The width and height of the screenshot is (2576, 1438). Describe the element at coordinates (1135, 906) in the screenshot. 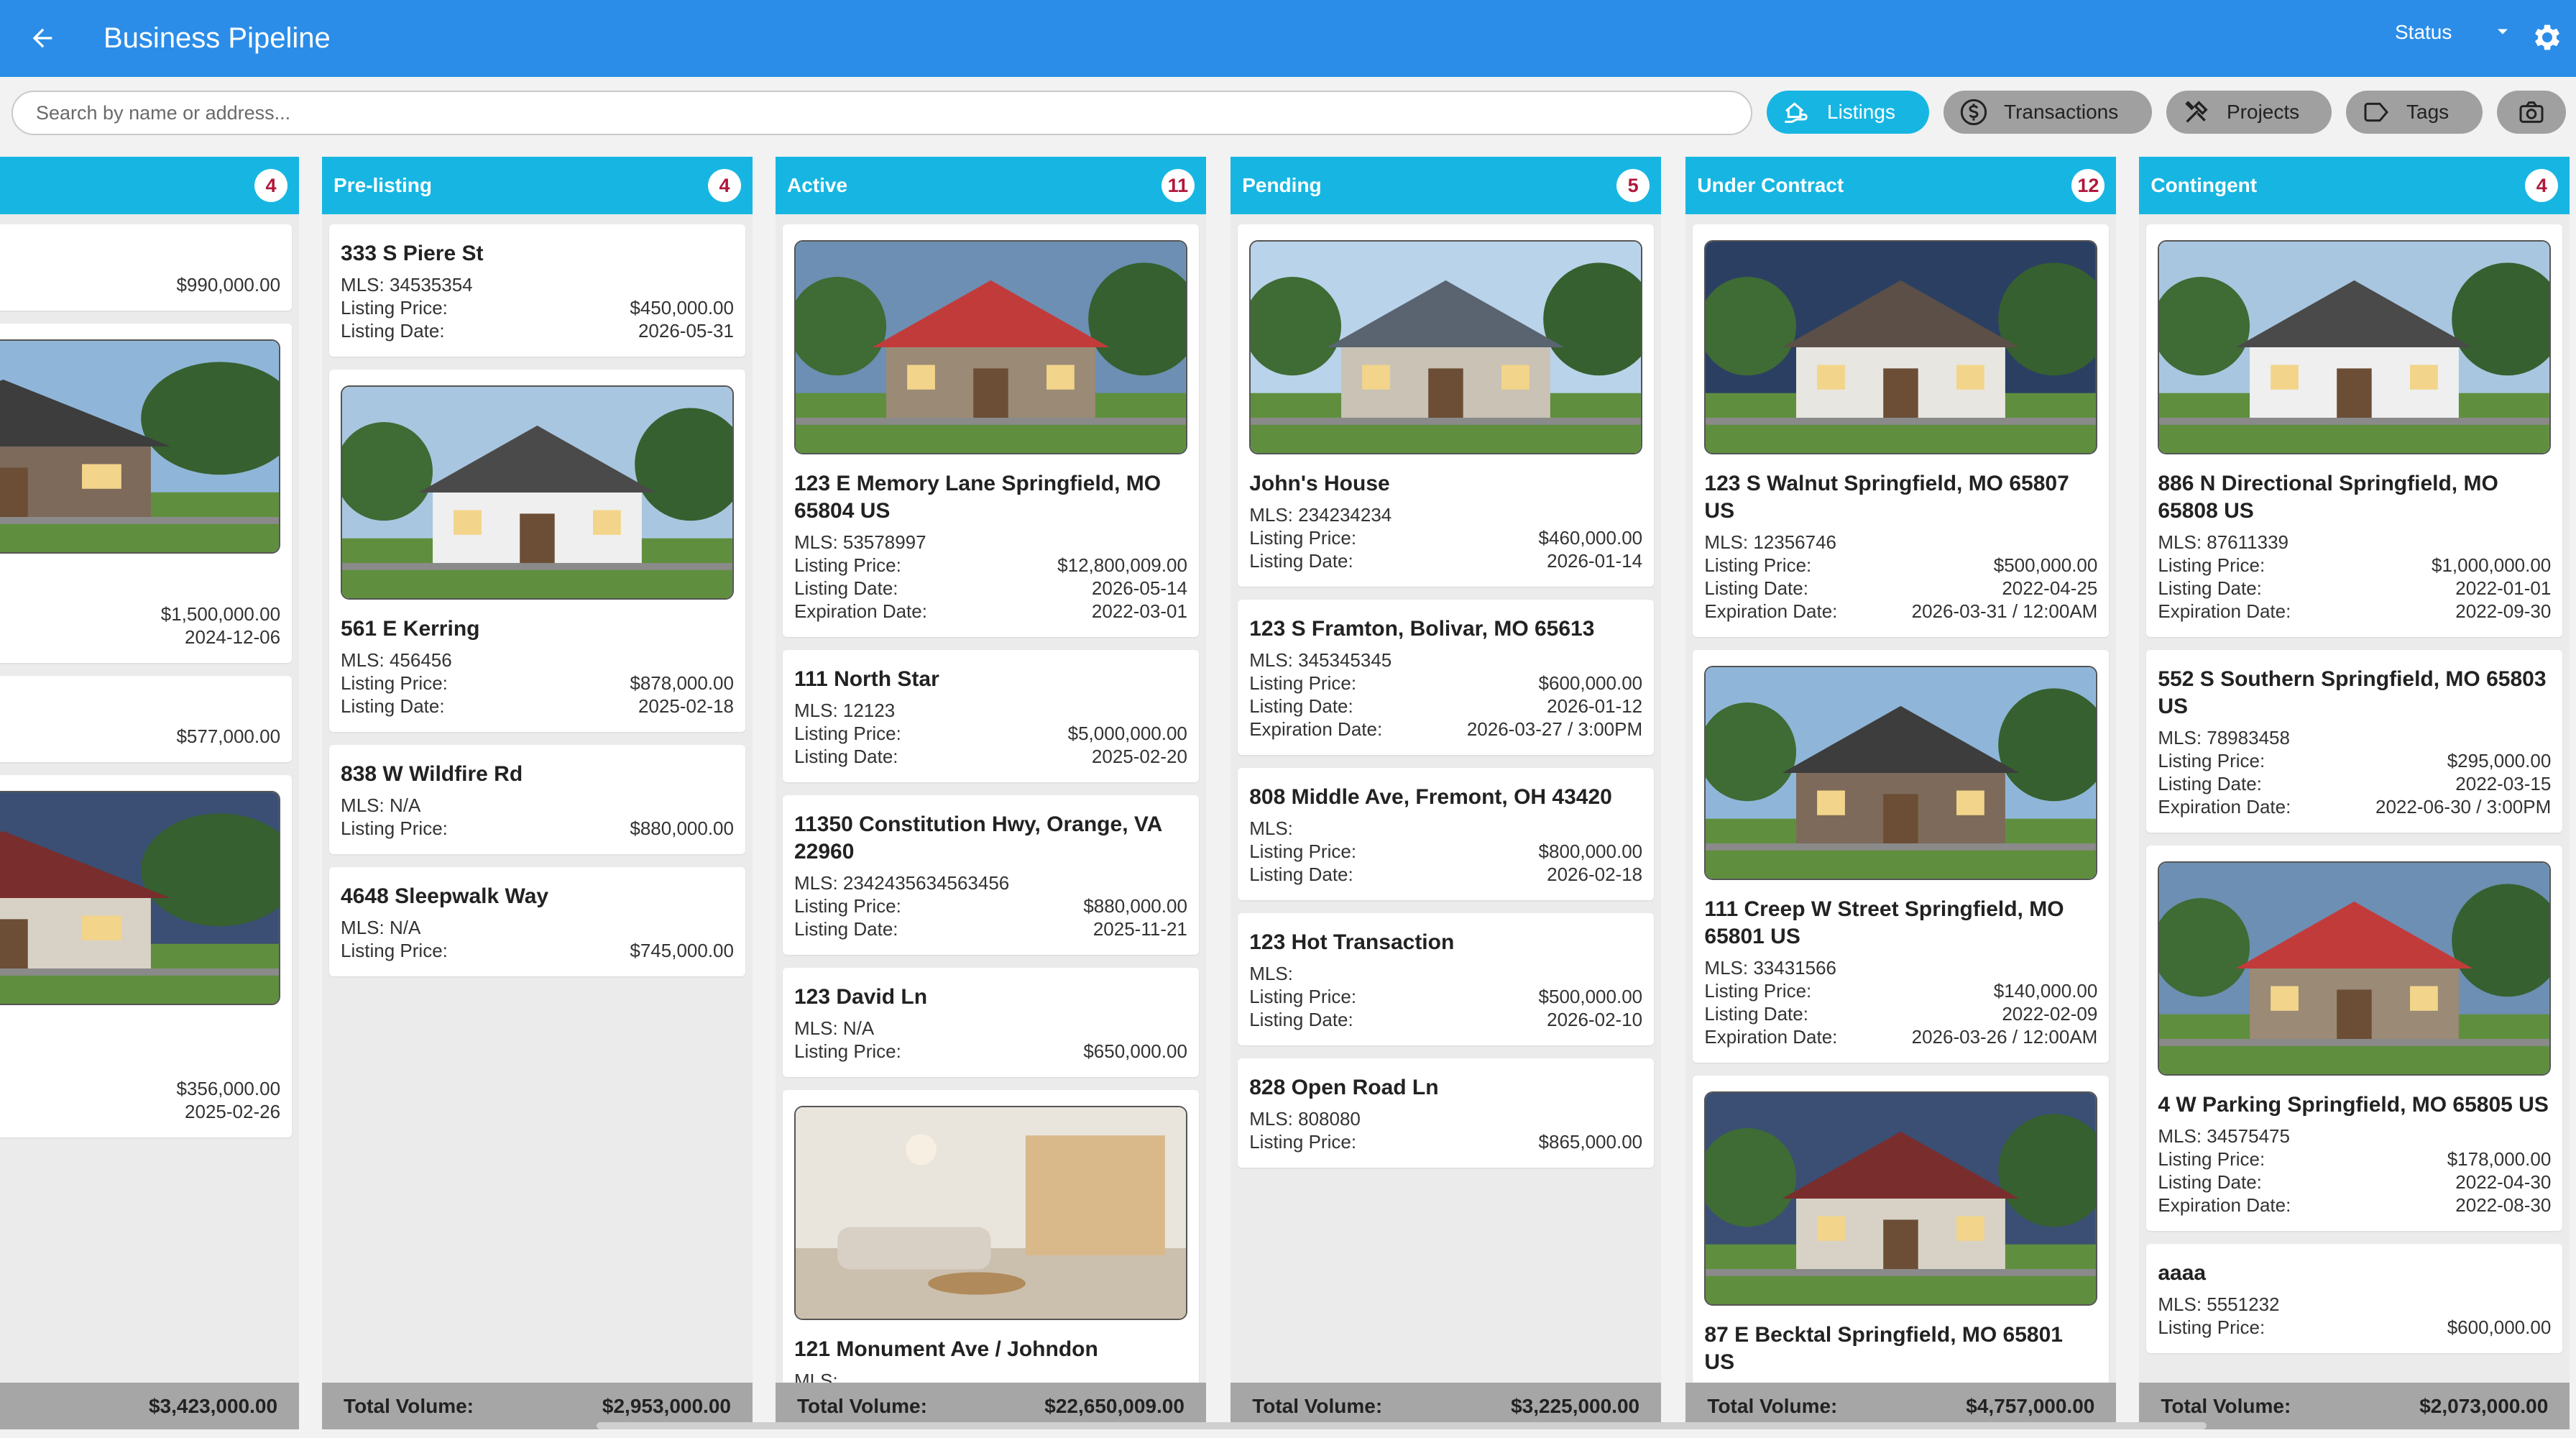

I see `field-value: $880,000.00` at that location.